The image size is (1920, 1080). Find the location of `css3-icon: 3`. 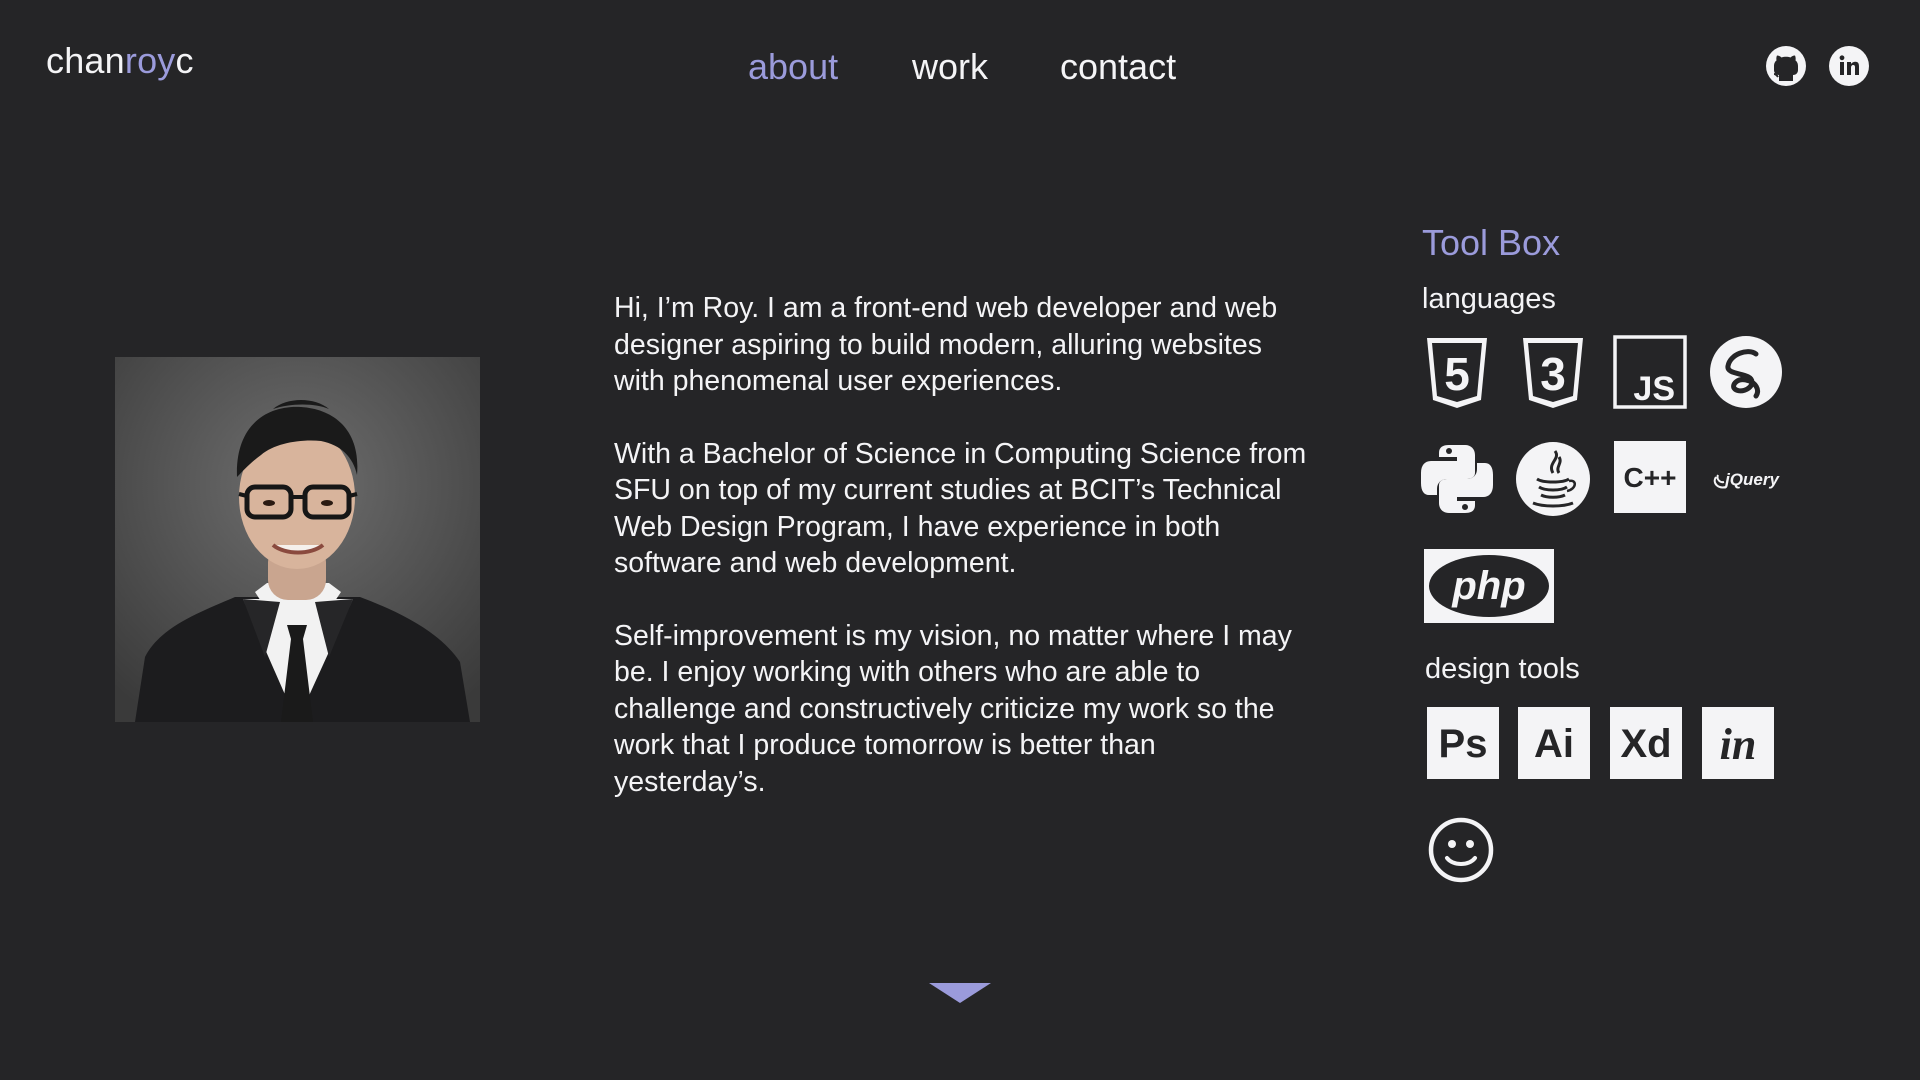

css3-icon: 3 is located at coordinates (1553, 372).